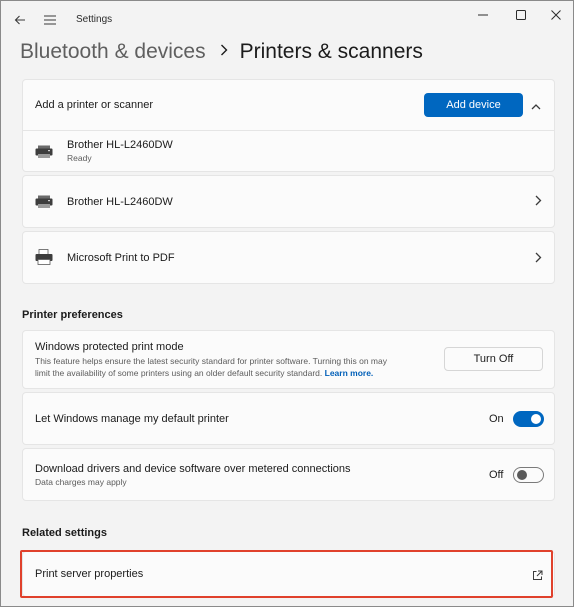 This screenshot has height=607, width=574. I want to click on highlight-box, so click(286, 574).